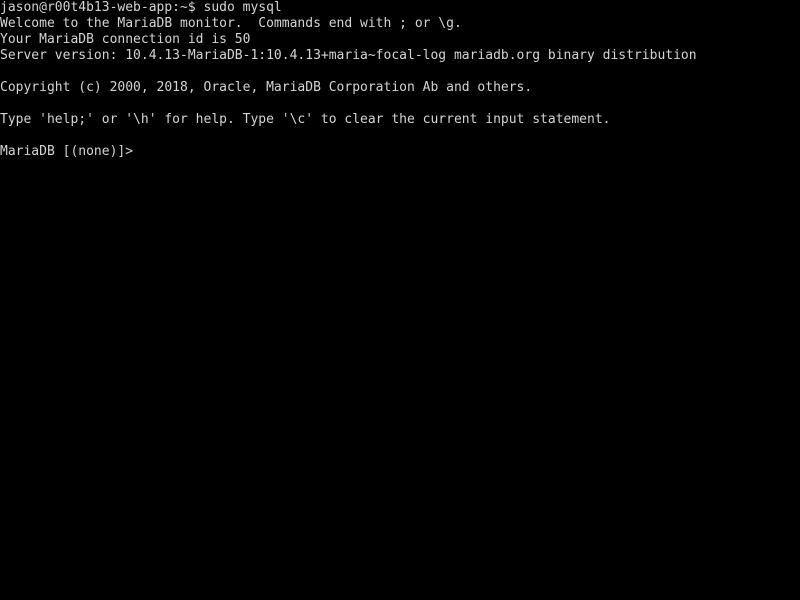 The height and width of the screenshot is (600, 800). Describe the element at coordinates (125, 39) in the screenshot. I see `mysql-connection-id-line: Your MariaDB connection id is 50` at that location.